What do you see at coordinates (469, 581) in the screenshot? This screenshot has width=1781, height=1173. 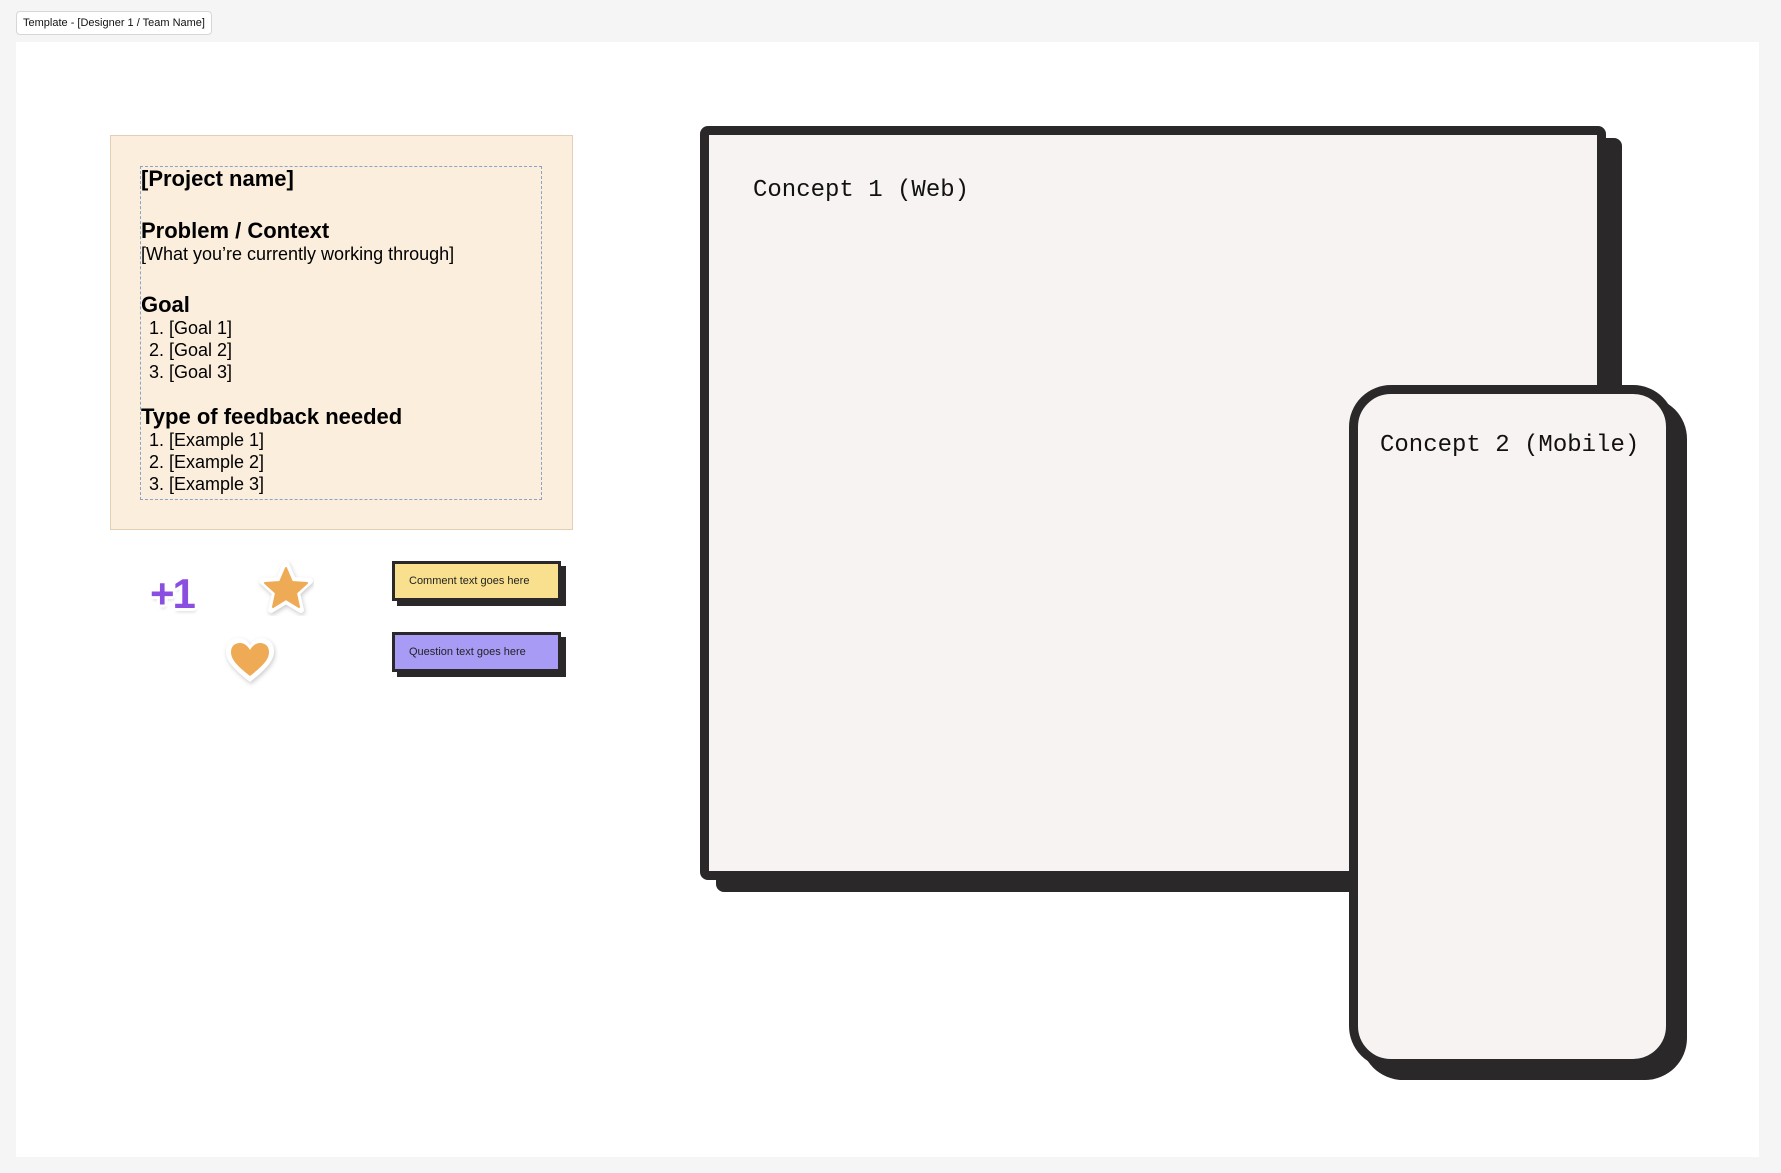 I see `comment-note-text: Comment text goes here` at bounding box center [469, 581].